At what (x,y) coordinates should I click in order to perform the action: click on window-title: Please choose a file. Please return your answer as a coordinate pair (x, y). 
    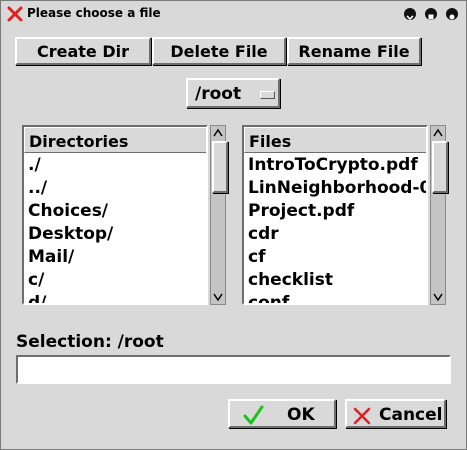
    Looking at the image, I should click on (94, 13).